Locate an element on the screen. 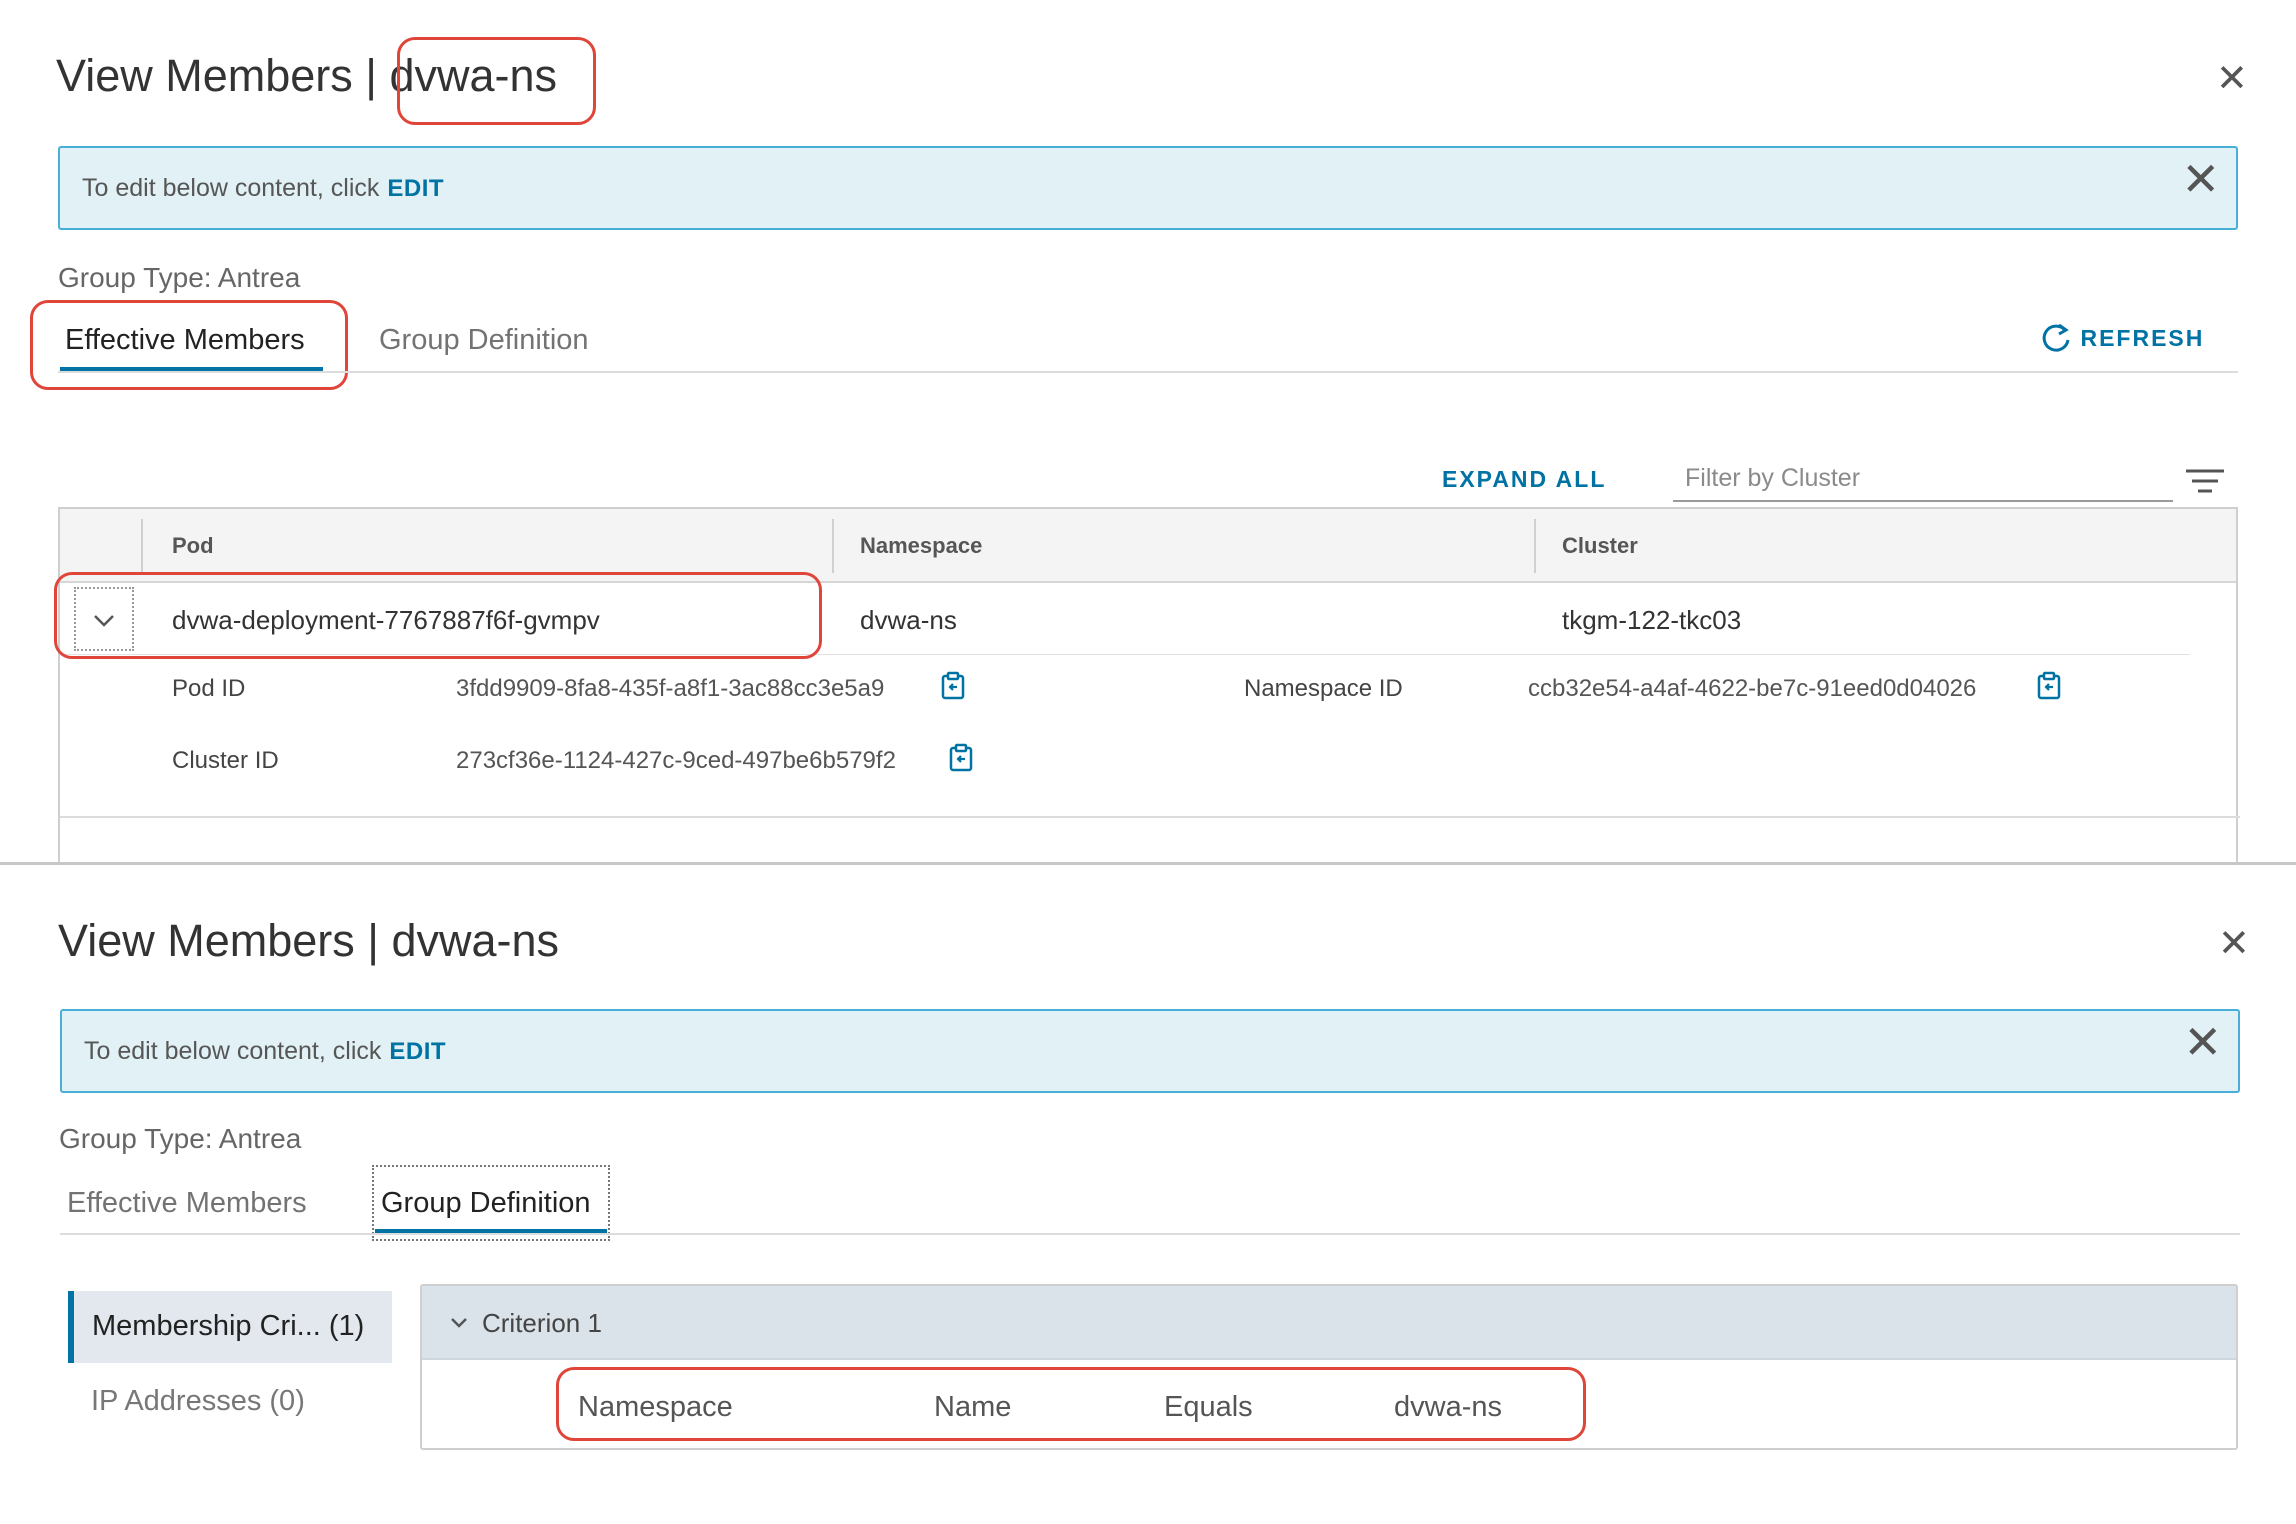 The width and height of the screenshot is (2296, 1524). namespace-cell: dvwa-ns is located at coordinates (908, 620).